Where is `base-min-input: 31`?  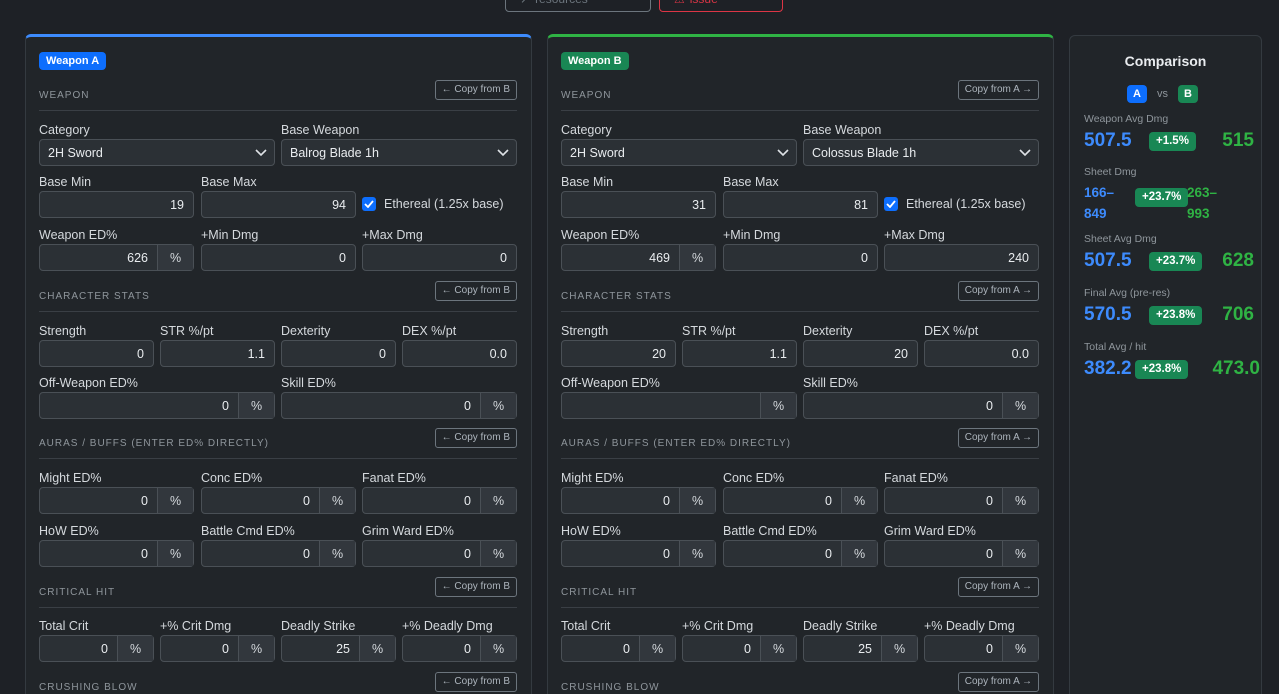
base-min-input: 31 is located at coordinates (638, 204).